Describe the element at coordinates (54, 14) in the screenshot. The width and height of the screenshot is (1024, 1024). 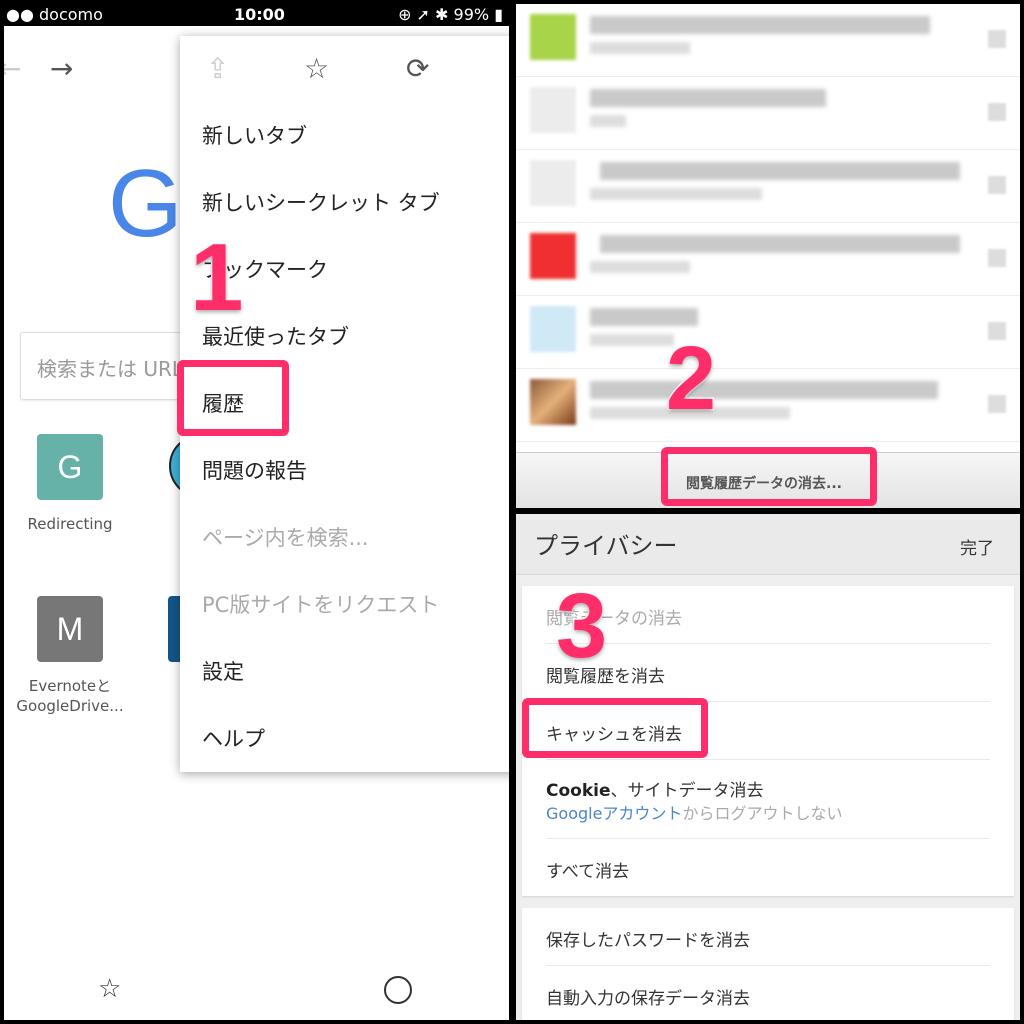
I see `carrier-label: ●● docomo` at that location.